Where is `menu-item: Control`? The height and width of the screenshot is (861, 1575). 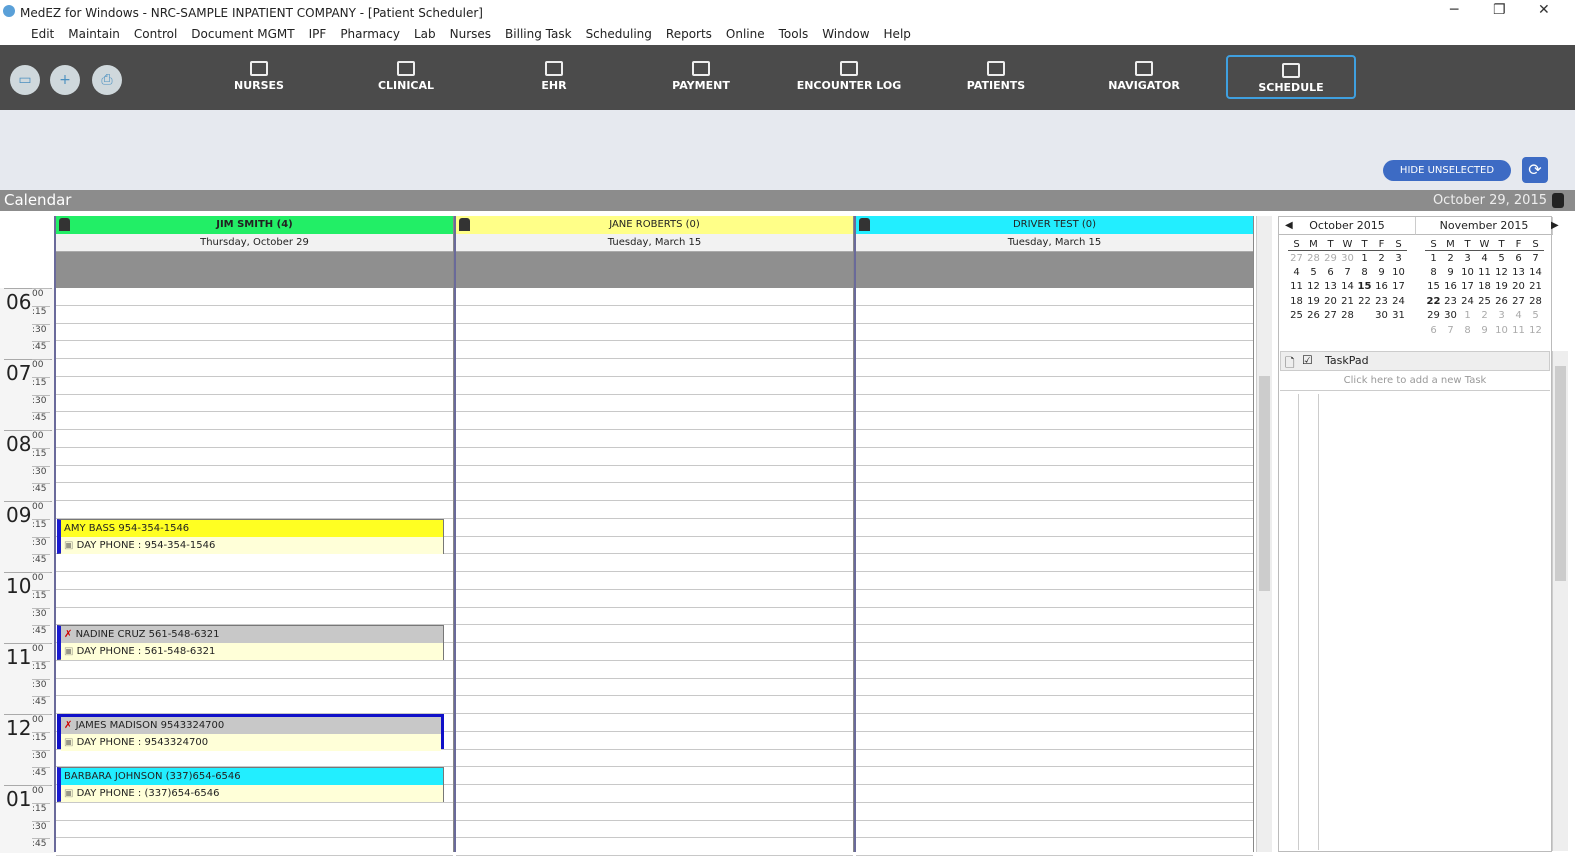
menu-item: Control is located at coordinates (155, 34).